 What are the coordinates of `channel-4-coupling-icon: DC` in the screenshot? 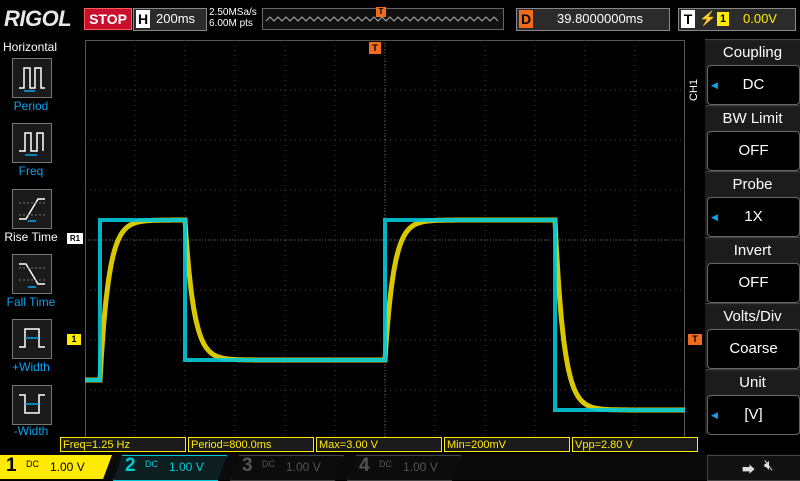 It's located at (385, 464).